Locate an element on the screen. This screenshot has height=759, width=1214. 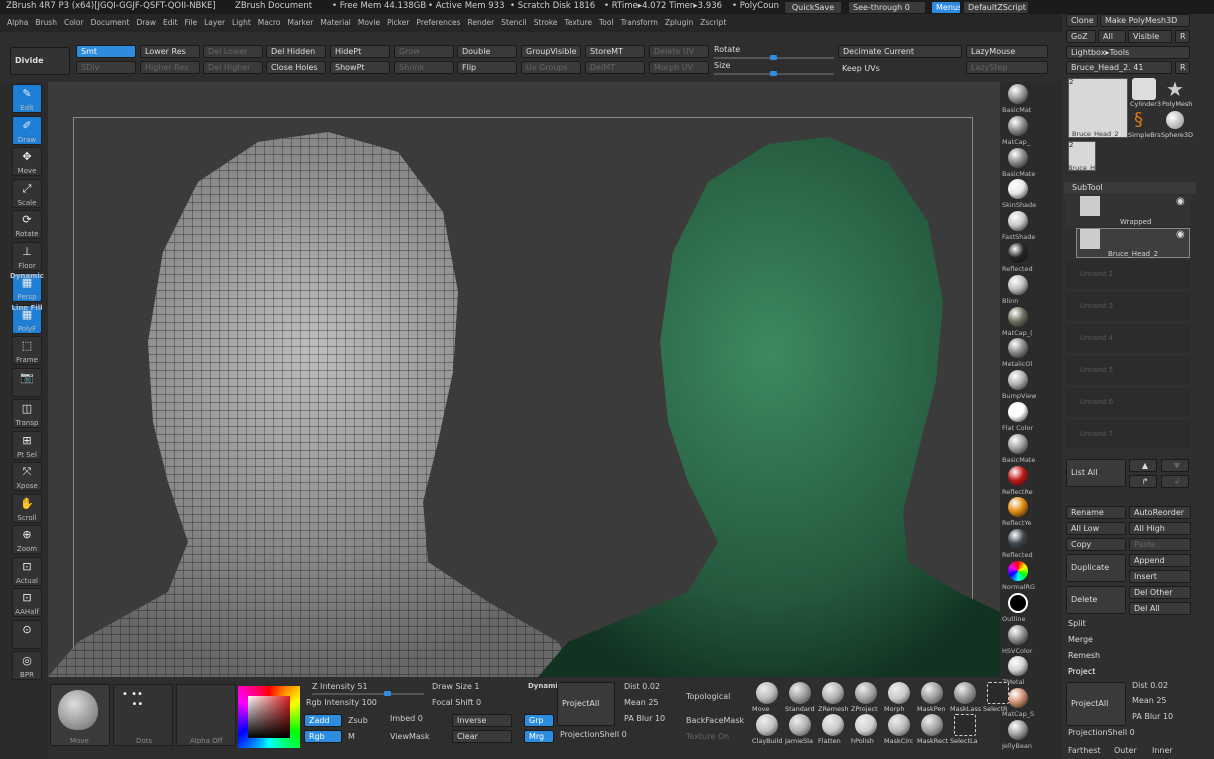
projectall-button-bottom: ProjectAll is located at coordinates (586, 704).